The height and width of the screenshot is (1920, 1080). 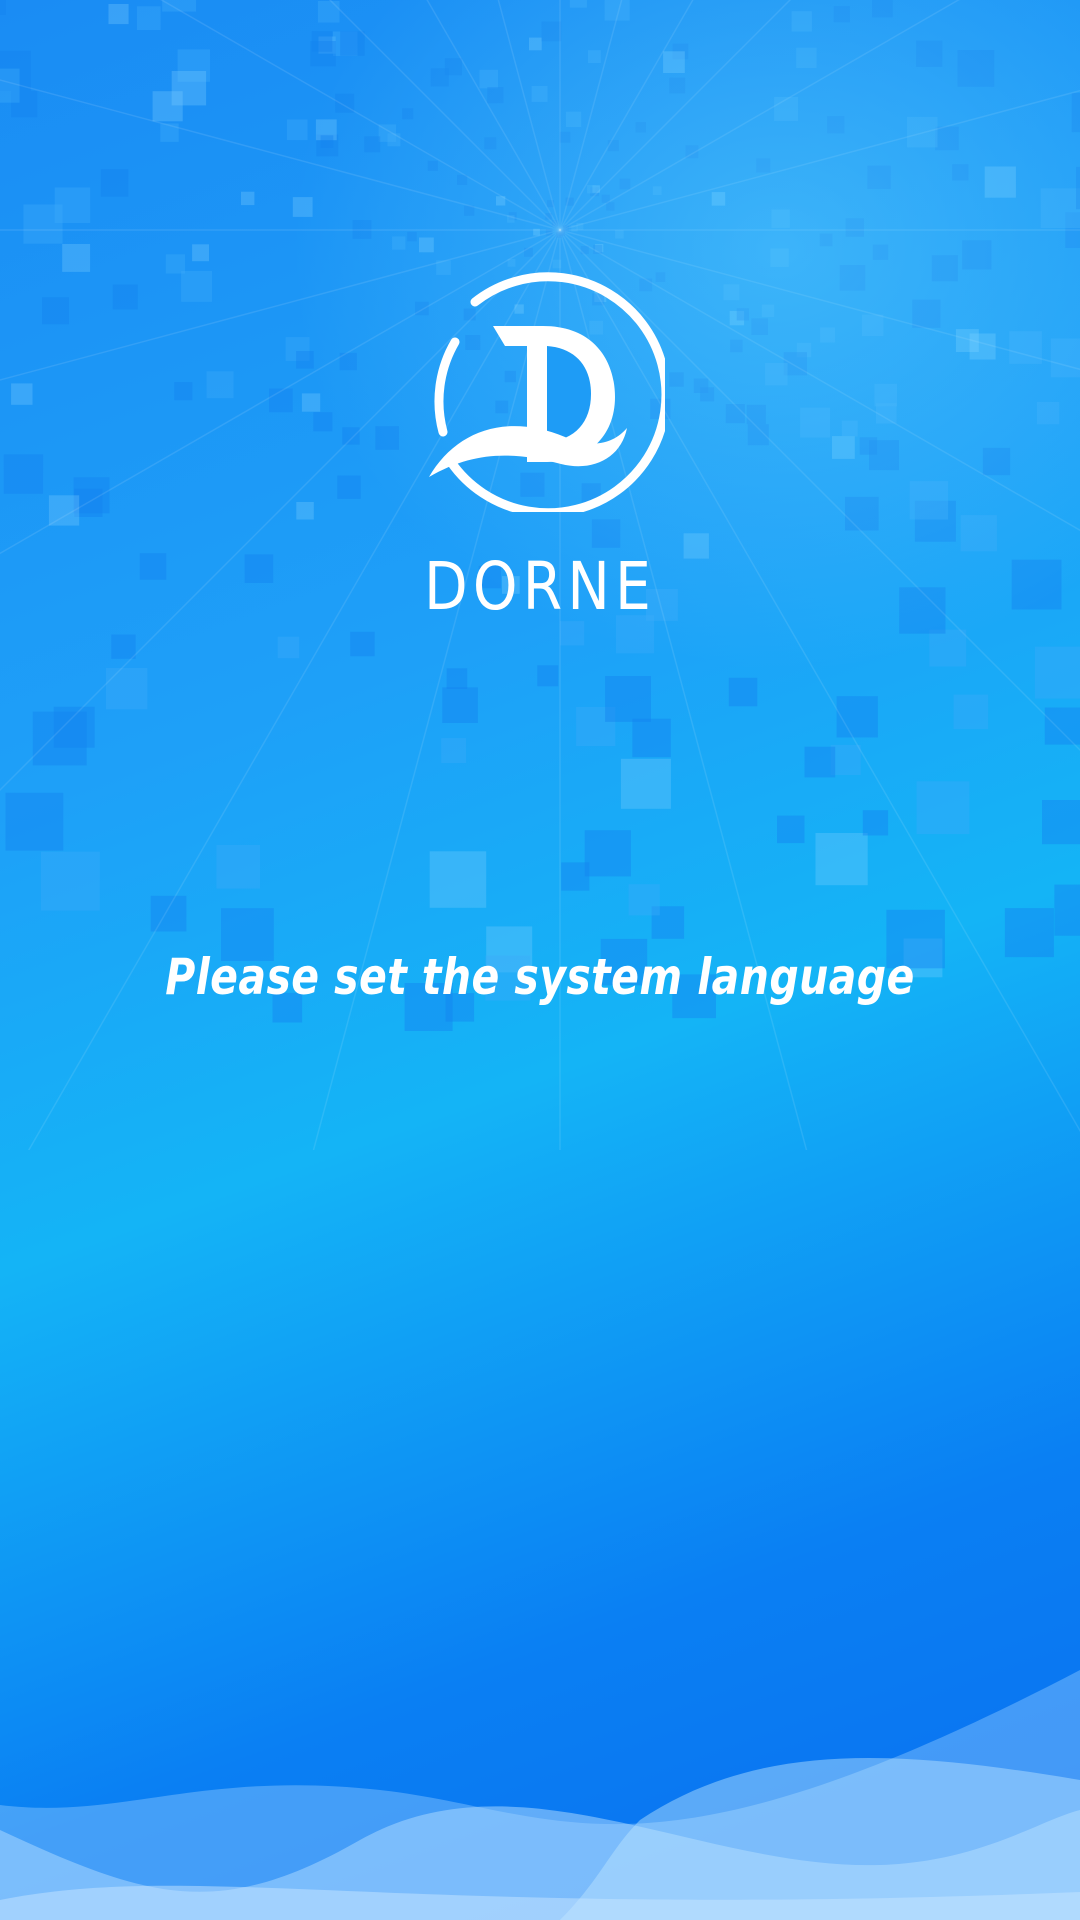 What do you see at coordinates (540, 977) in the screenshot?
I see `language-prompt: Please set the system language` at bounding box center [540, 977].